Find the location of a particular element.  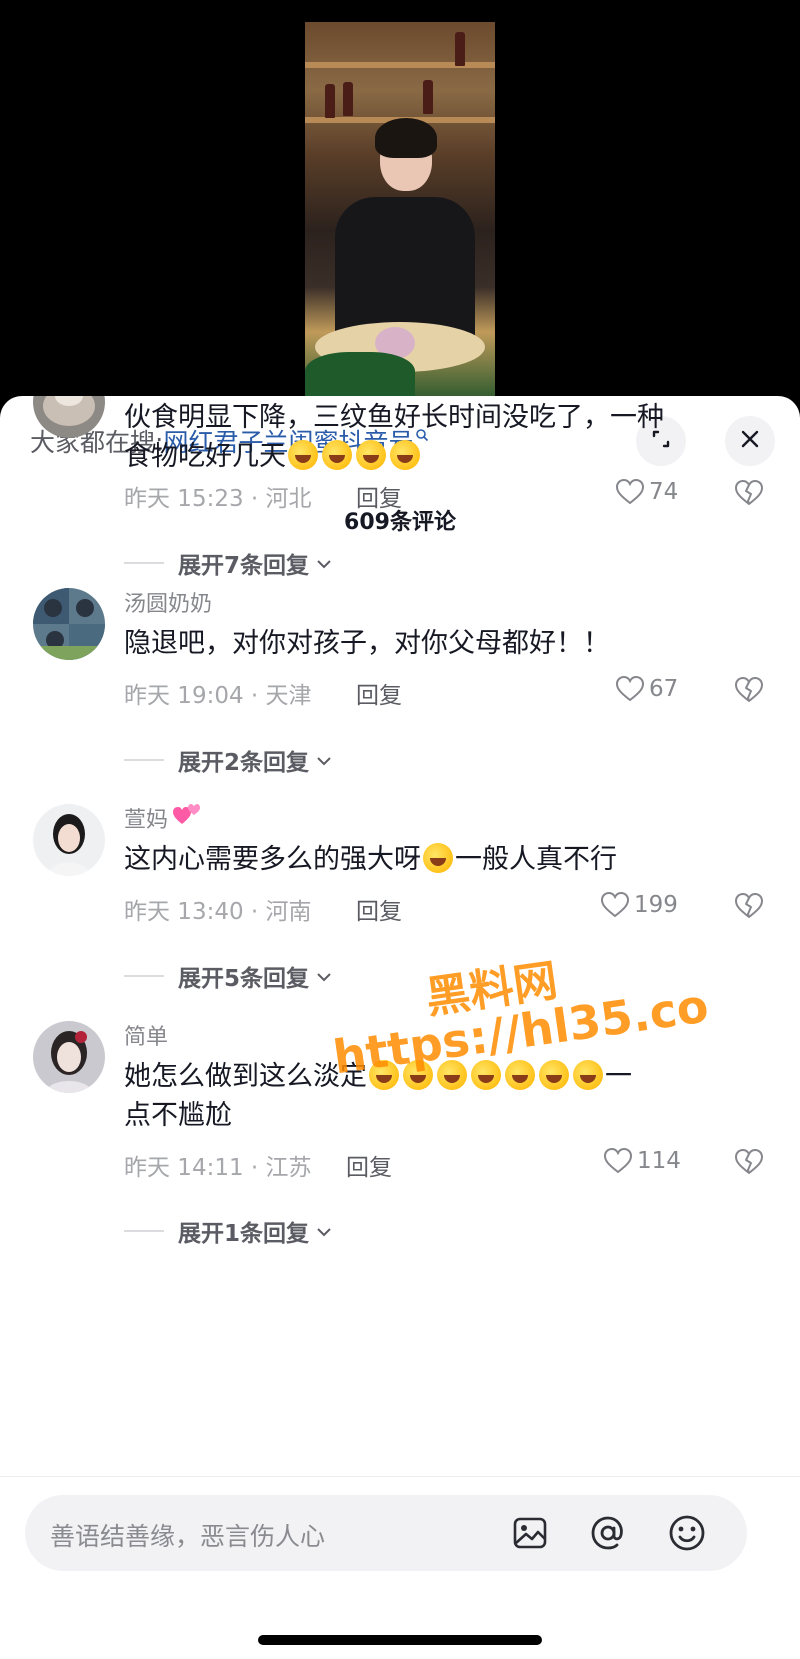

comment-text: 她怎么做到这么淡定 一 点不尴尬 is located at coordinates (439, 1096).